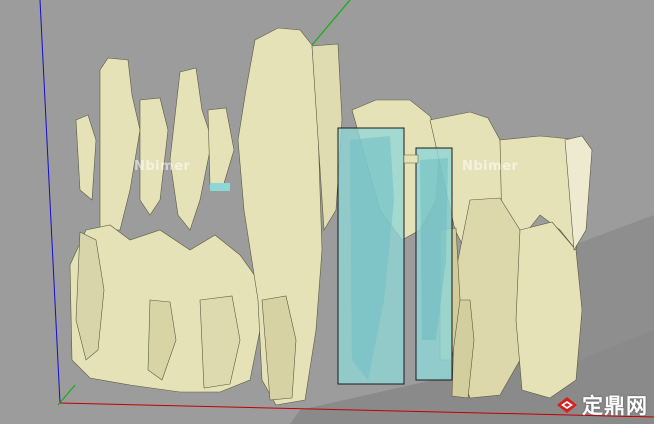  I want to click on watermark-right: Nbimer, so click(490, 166).